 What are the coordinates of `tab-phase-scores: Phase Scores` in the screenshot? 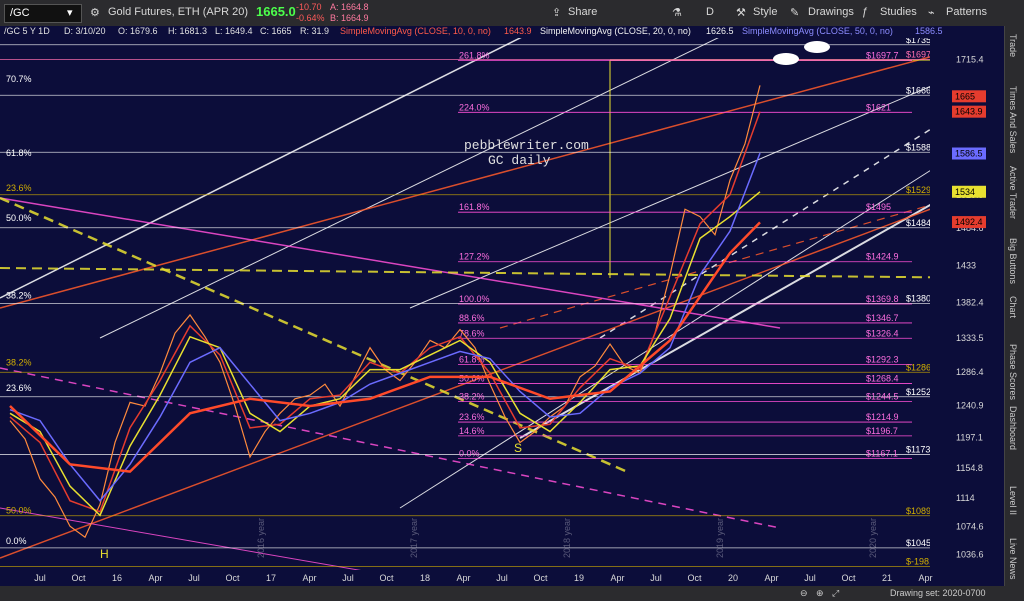 It's located at (1013, 372).